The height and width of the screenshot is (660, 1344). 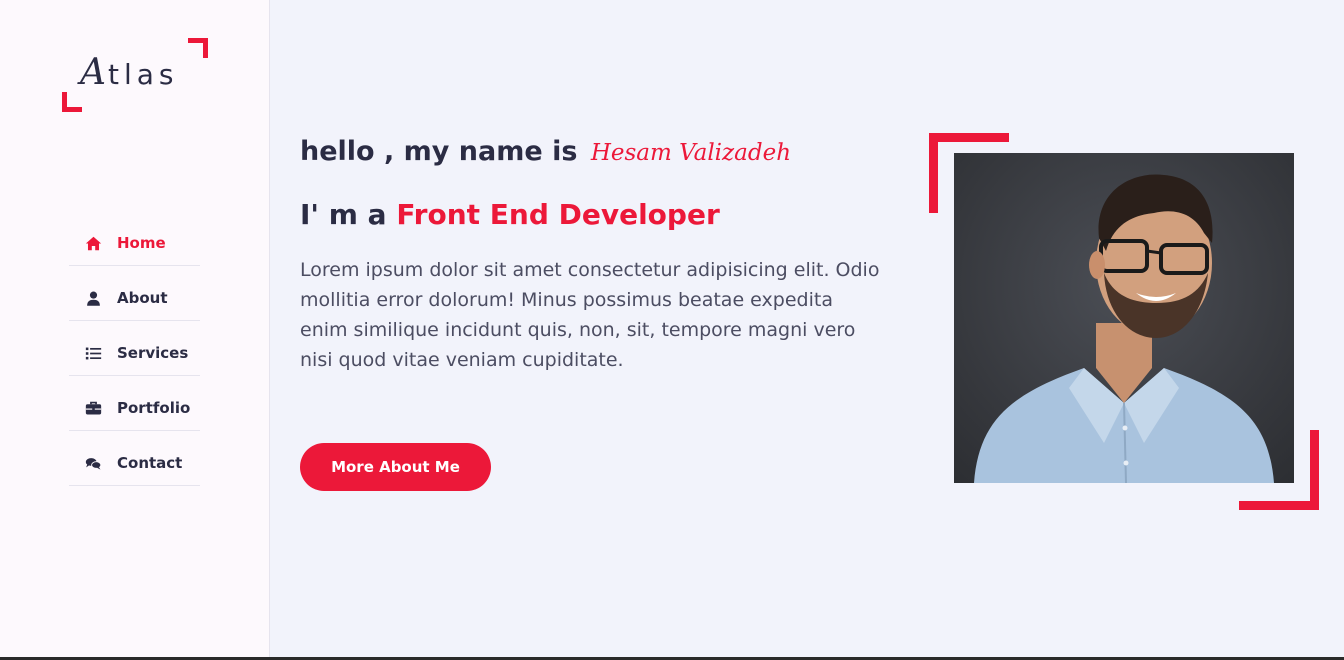 I want to click on nav-item-home: Home, so click(x=134, y=238).